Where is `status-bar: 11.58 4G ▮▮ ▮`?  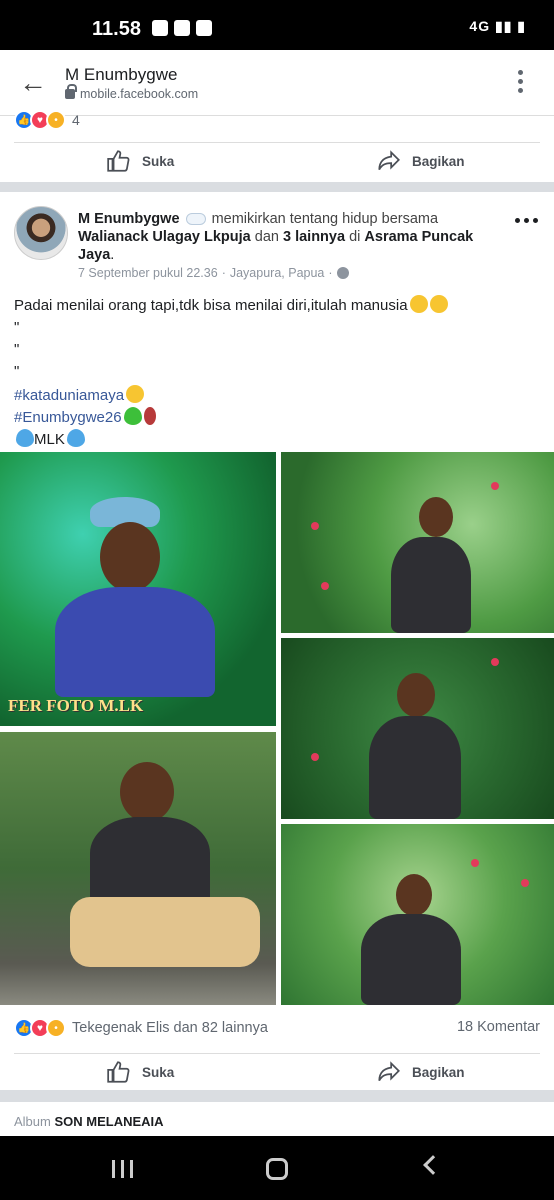 status-bar: 11.58 4G ▮▮ ▮ is located at coordinates (277, 25).